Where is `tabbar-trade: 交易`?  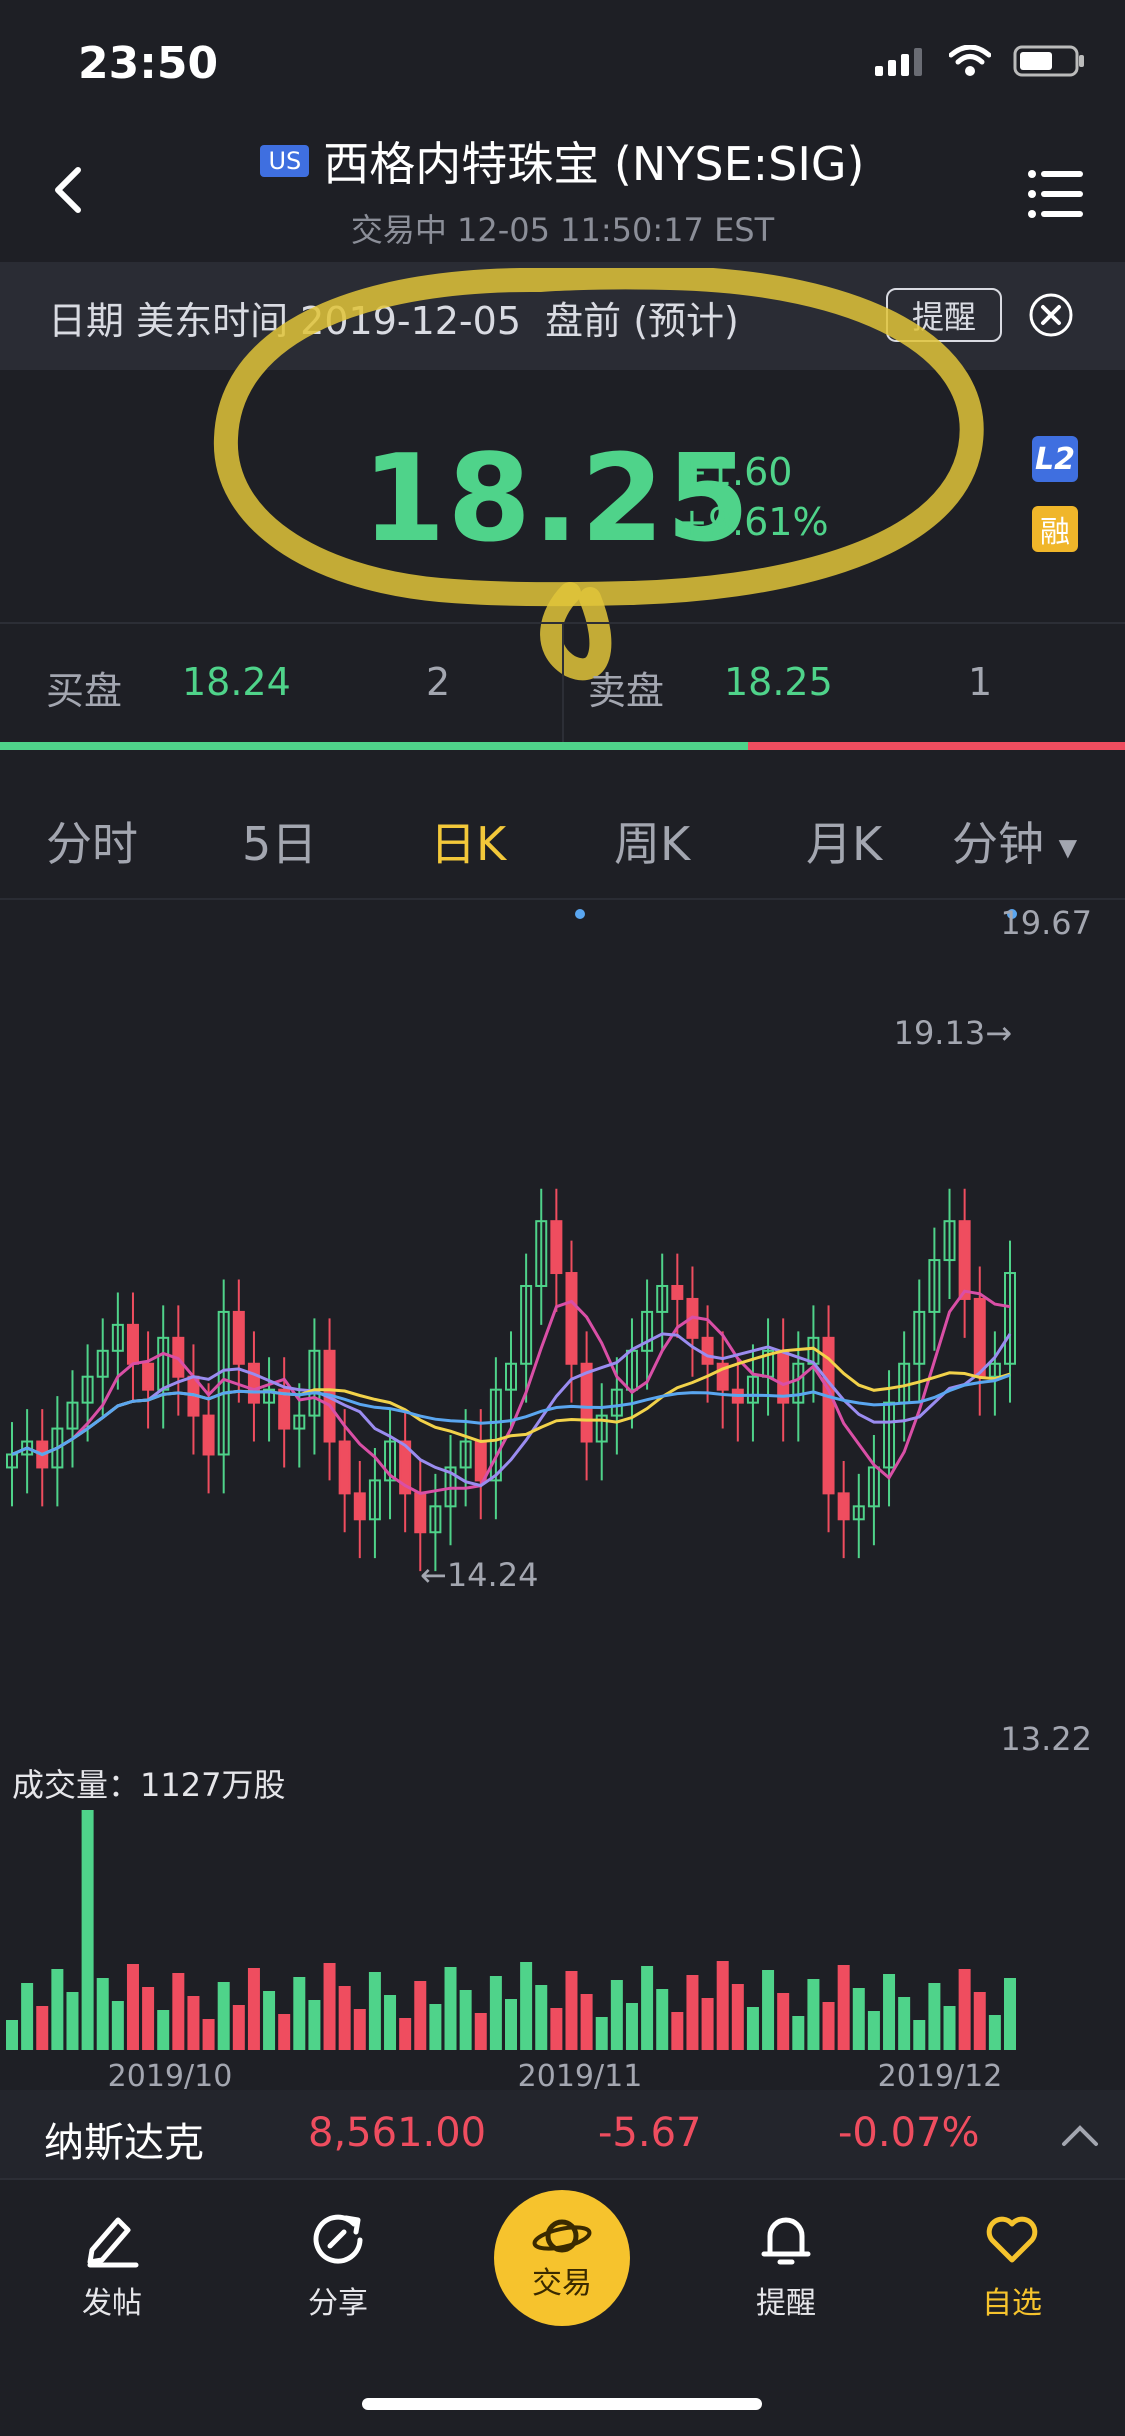
tabbar-trade: 交易 is located at coordinates (562, 2258).